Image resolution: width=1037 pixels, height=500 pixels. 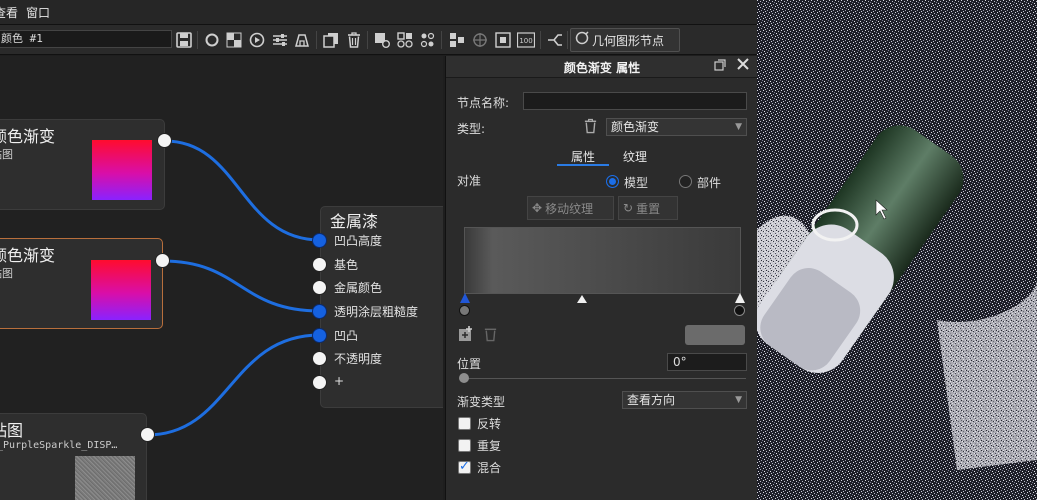 I want to click on position-slider-track, so click(x=605, y=378).